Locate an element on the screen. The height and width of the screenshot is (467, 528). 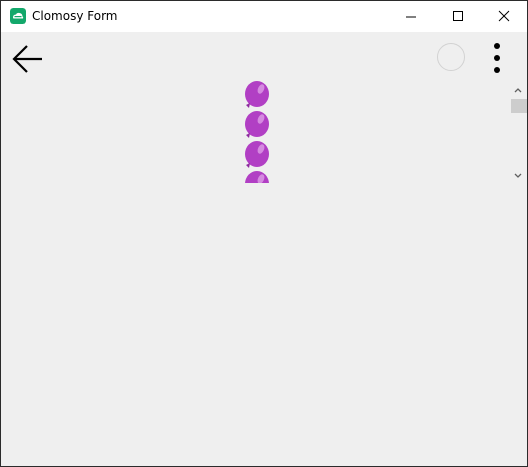
maximize-button is located at coordinates (456, 16).